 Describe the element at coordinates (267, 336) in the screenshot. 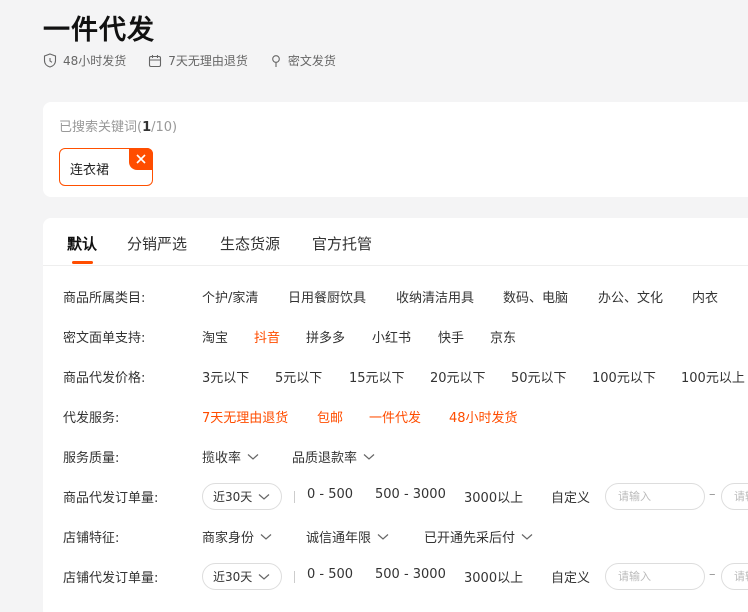

I see `platform-option-selected: 抖音` at that location.